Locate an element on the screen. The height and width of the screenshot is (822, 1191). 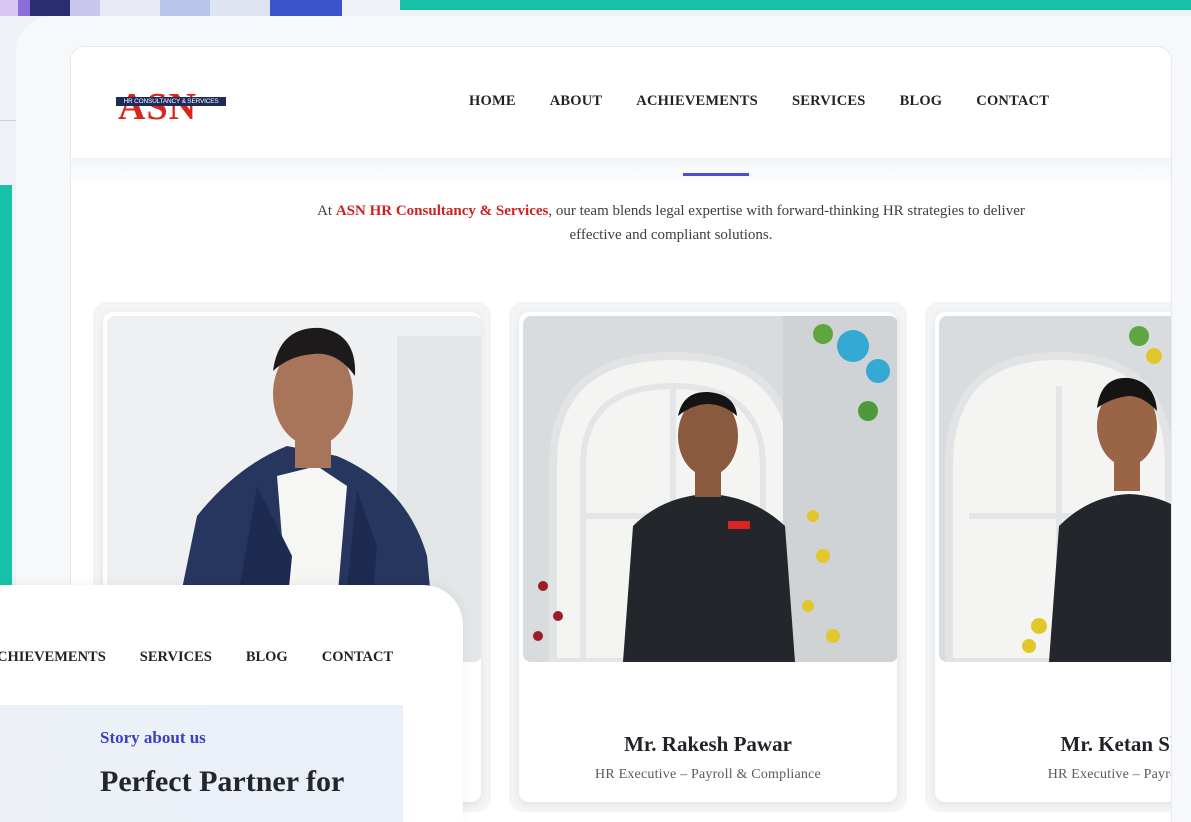
team-member-role: HR Executive – Payroll & Compliance is located at coordinates (708, 774).